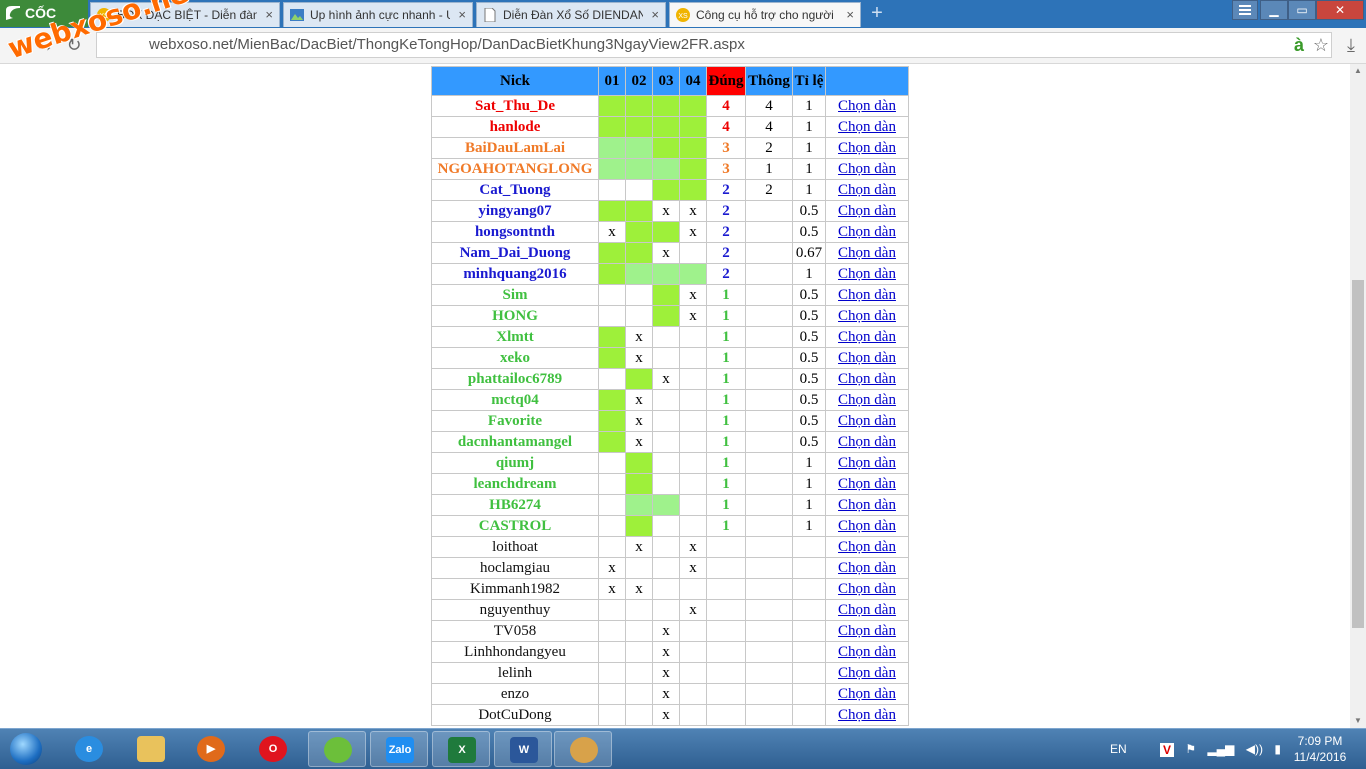 This screenshot has height=769, width=1366. What do you see at coordinates (670, 547) in the screenshot?
I see `table-row: loithoat x x Chọn dàn` at bounding box center [670, 547].